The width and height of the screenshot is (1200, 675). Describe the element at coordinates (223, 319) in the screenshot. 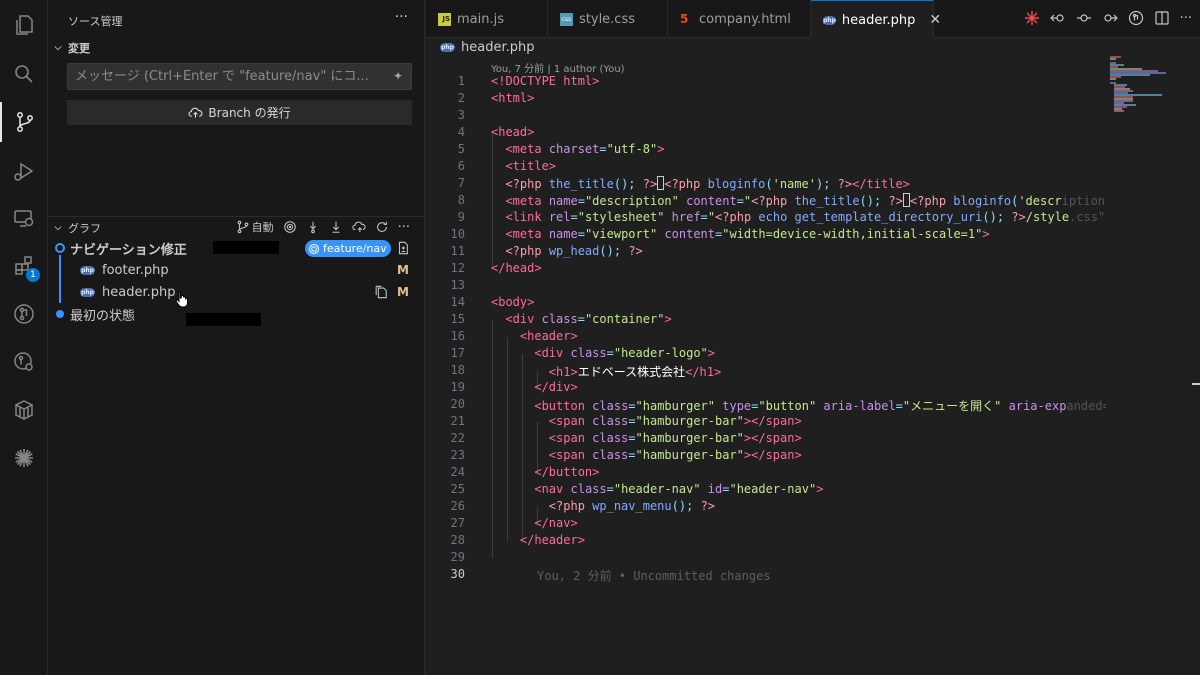

I see `redacted-author` at that location.